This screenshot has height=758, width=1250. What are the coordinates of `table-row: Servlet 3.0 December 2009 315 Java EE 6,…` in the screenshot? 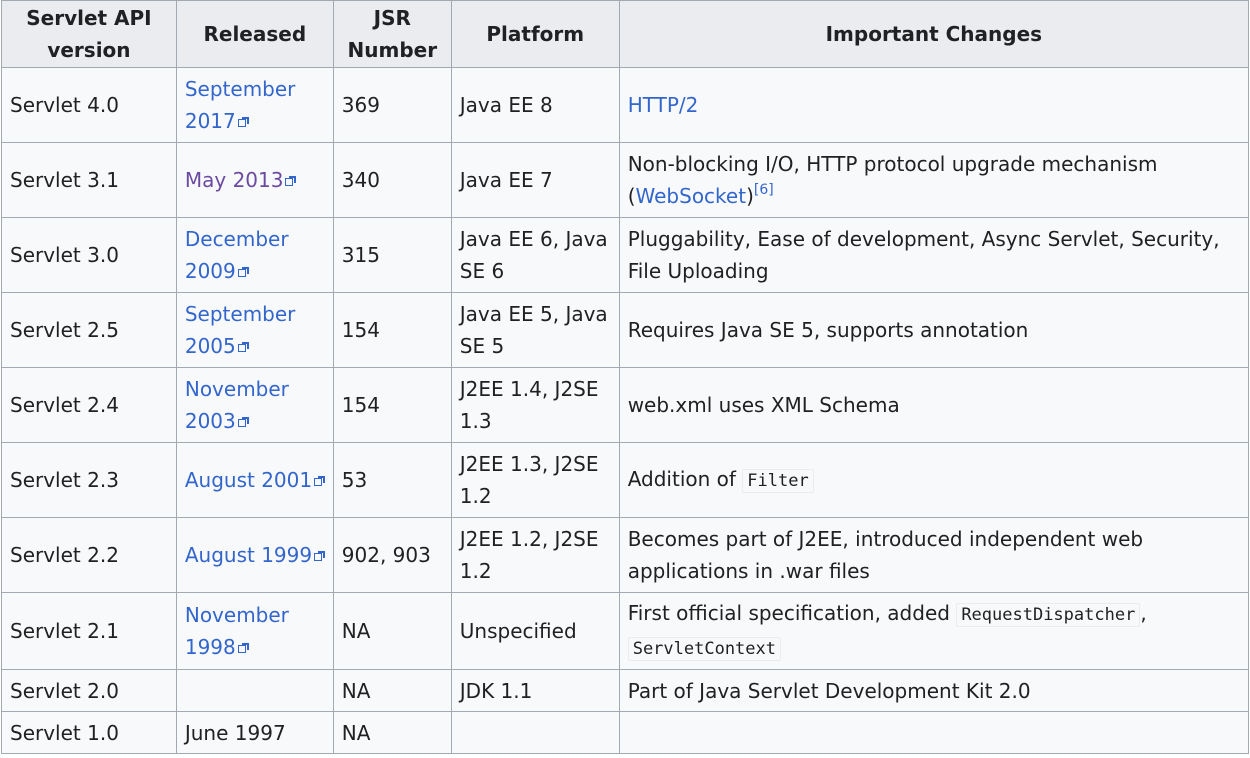 It's located at (625, 255).